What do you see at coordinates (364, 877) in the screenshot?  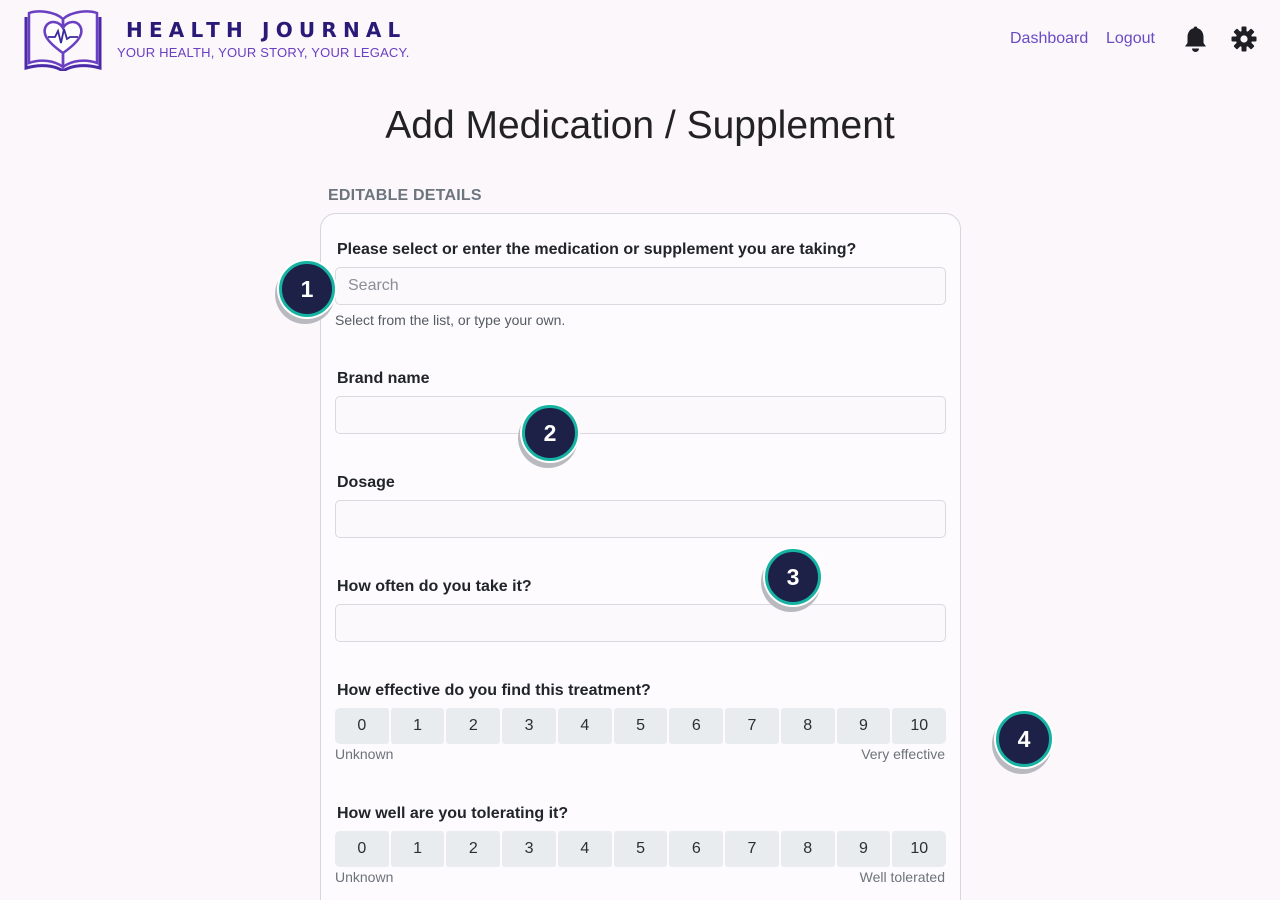 I see `tolerance-min-label: Unknown` at bounding box center [364, 877].